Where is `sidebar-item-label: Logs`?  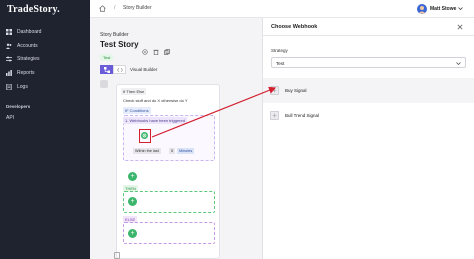
sidebar-item-label: Logs is located at coordinates (22, 86).